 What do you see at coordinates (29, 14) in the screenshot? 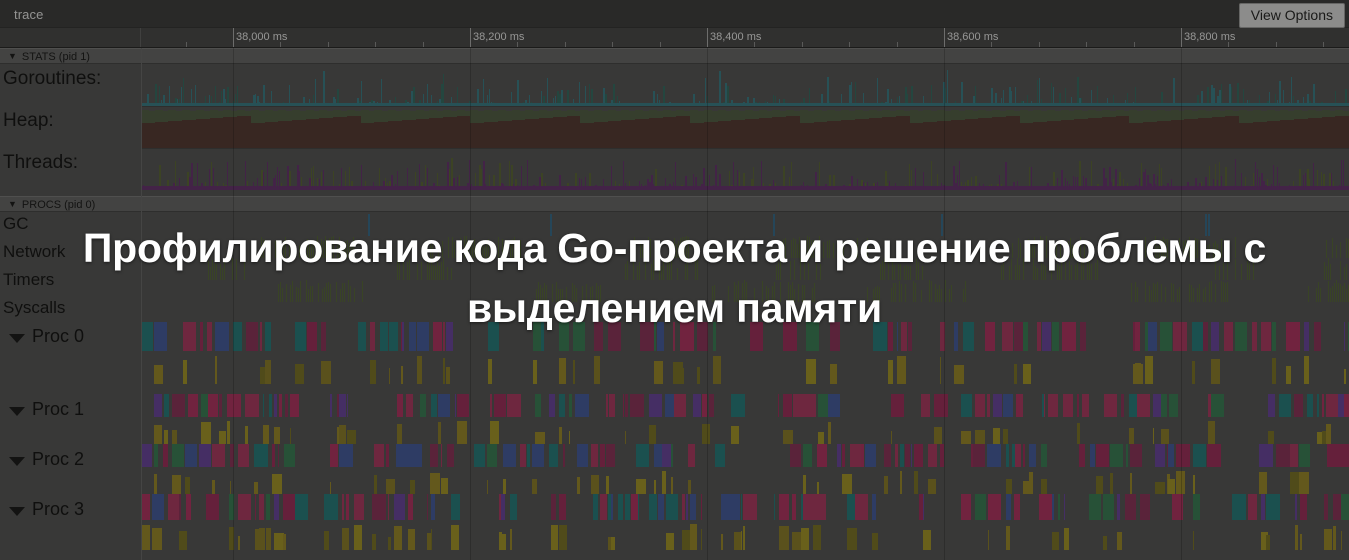
I see `trace-title: trace` at bounding box center [29, 14].